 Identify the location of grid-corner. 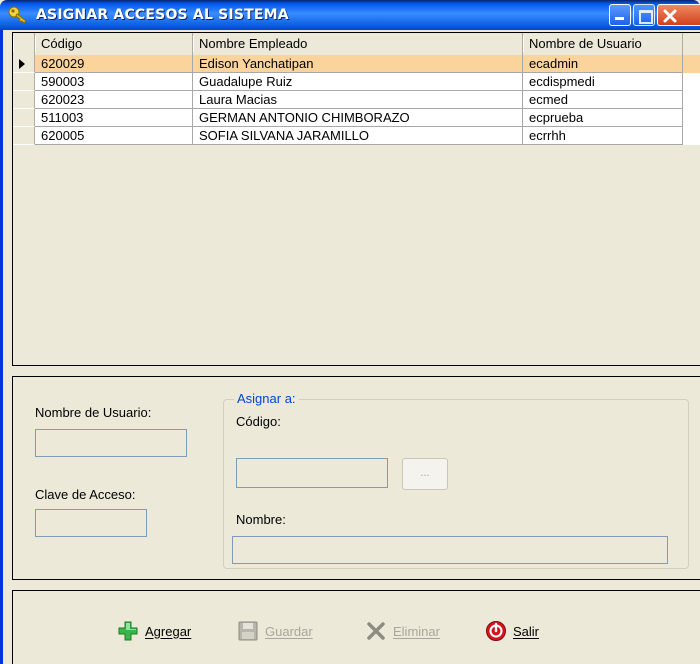
(24, 44).